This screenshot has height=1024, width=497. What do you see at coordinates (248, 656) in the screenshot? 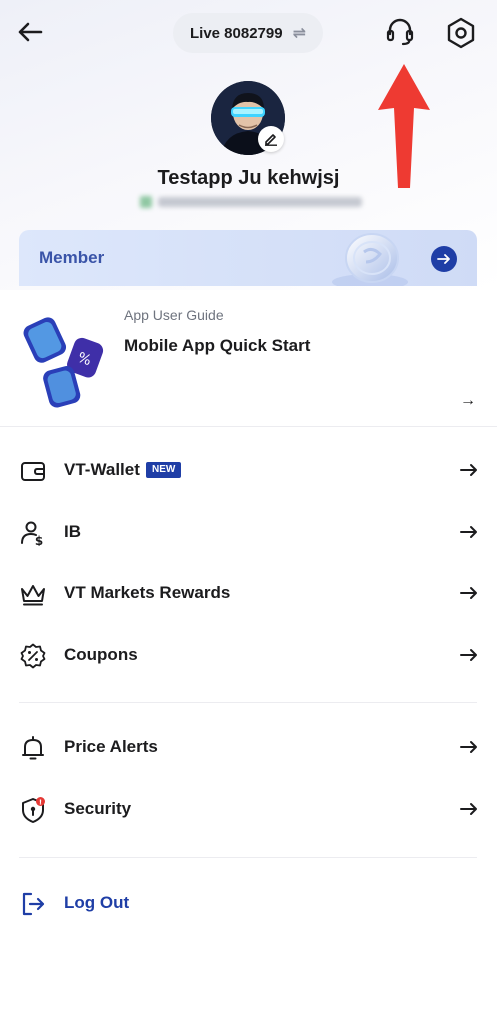
I see `menu-item-coupons: Coupons` at bounding box center [248, 656].